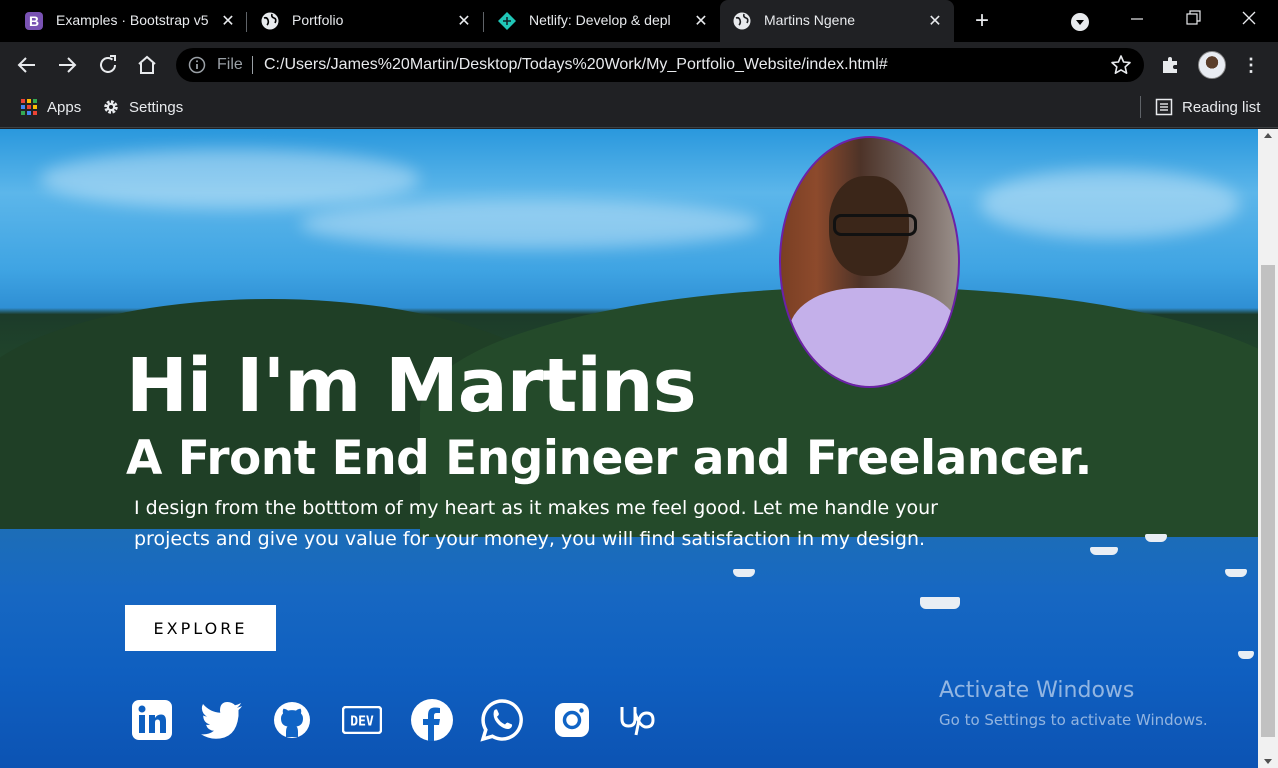 This screenshot has width=1278, height=768. What do you see at coordinates (1140, 107) in the screenshot?
I see `bookmarks-divider` at bounding box center [1140, 107].